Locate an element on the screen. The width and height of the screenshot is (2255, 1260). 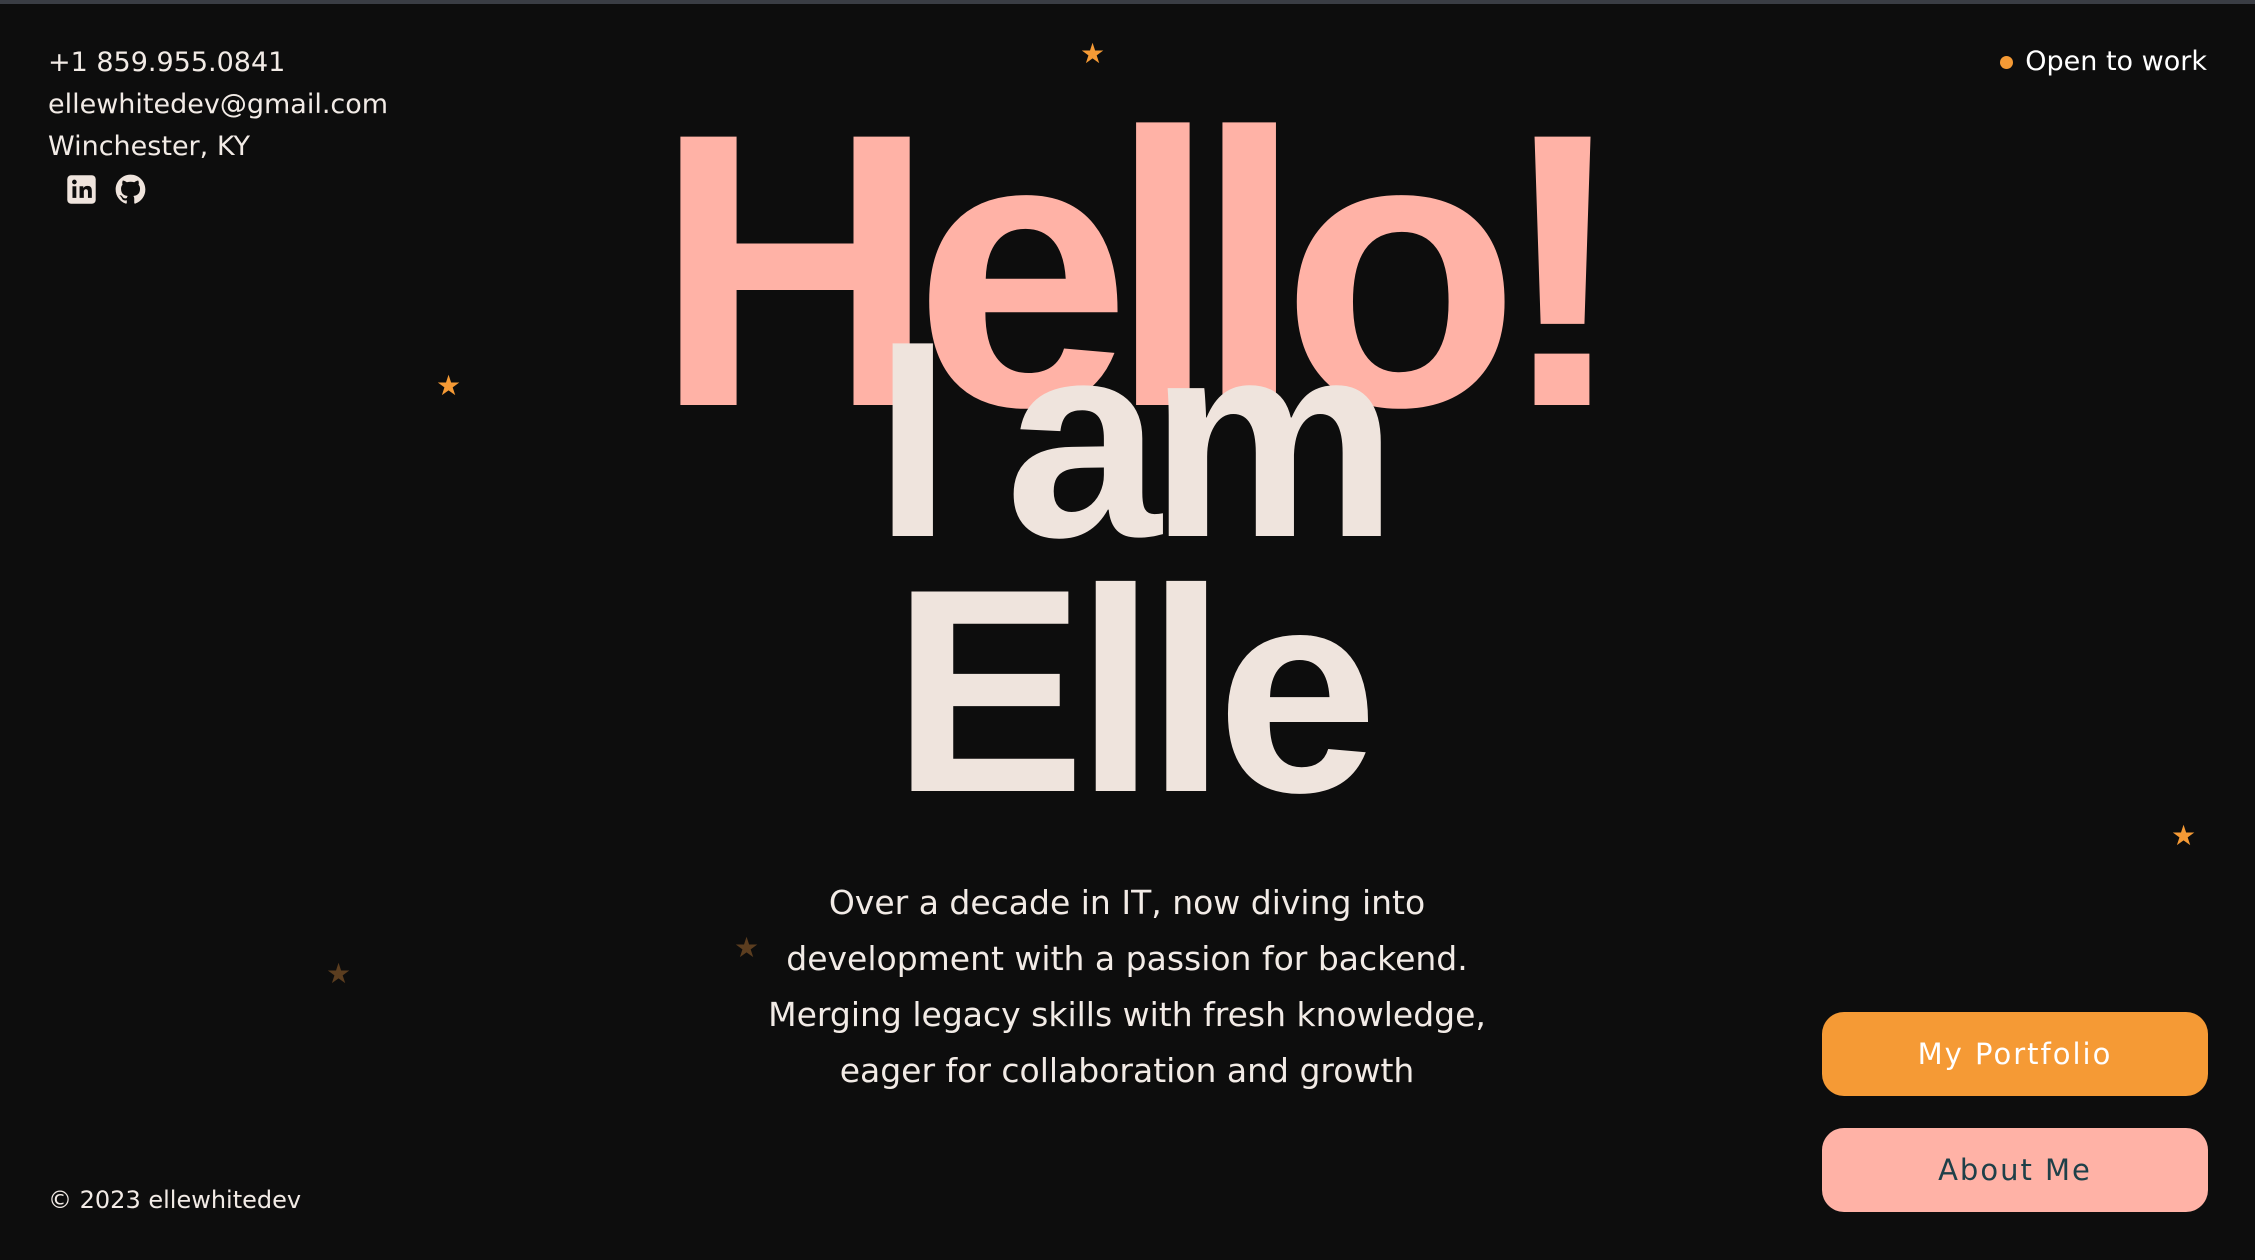
open-to-work-status: Open to work is located at coordinates (2103, 62).